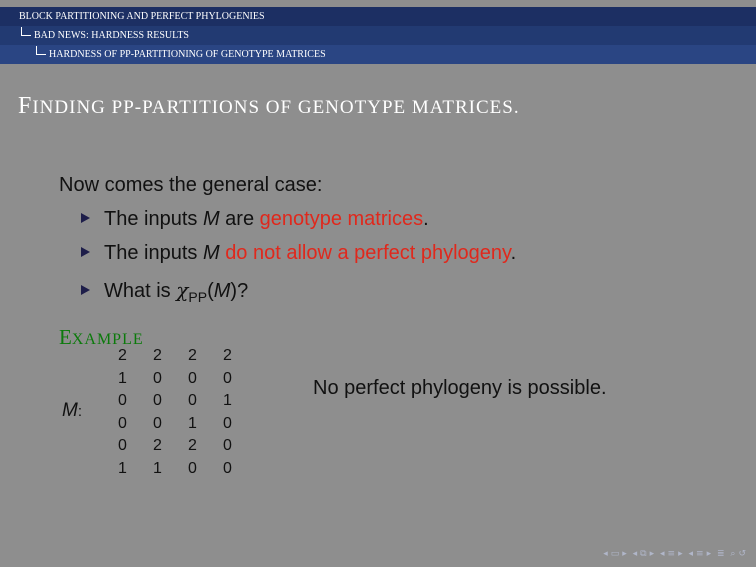  What do you see at coordinates (643, 554) in the screenshot?
I see `slide-icon: ⧉` at bounding box center [643, 554].